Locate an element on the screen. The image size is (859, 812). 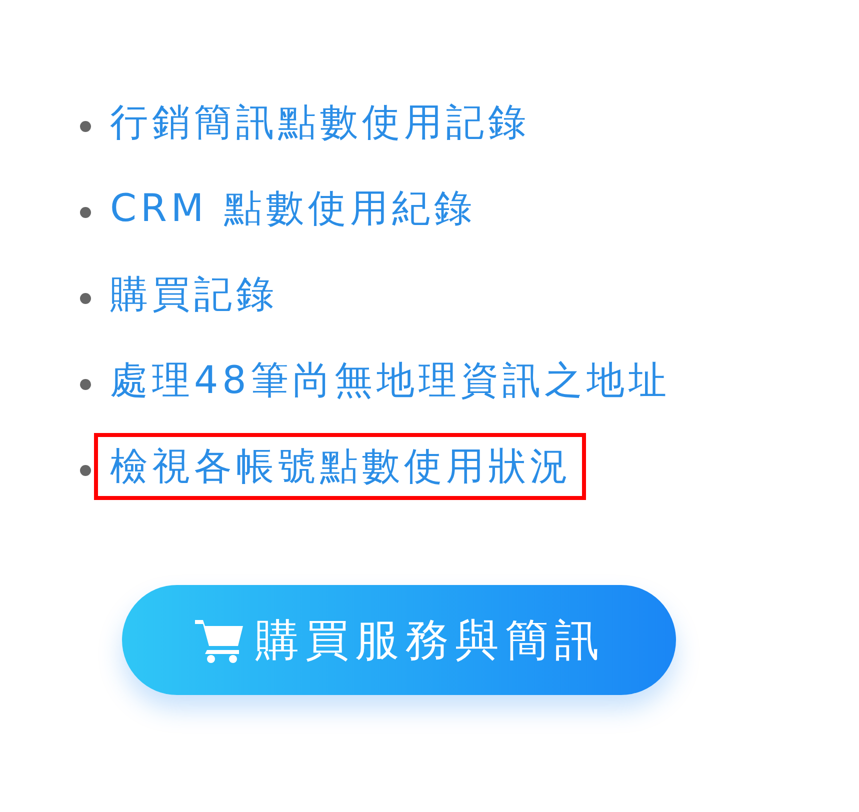
link: 處理48筆尚無地理資訊之地址 is located at coordinates (389, 380).